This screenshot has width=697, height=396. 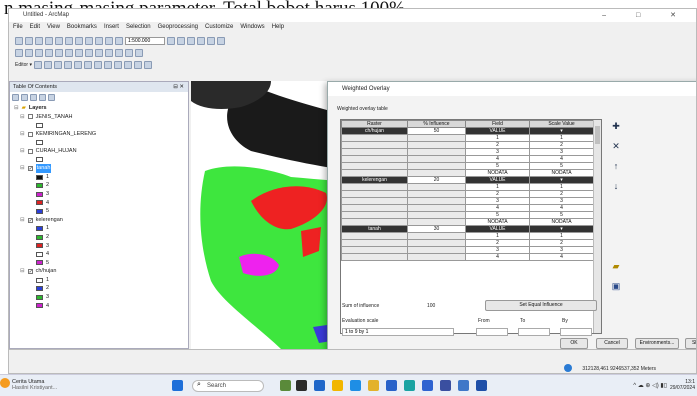 I want to click on move-down-icon: ↓, so click(x=616, y=186).